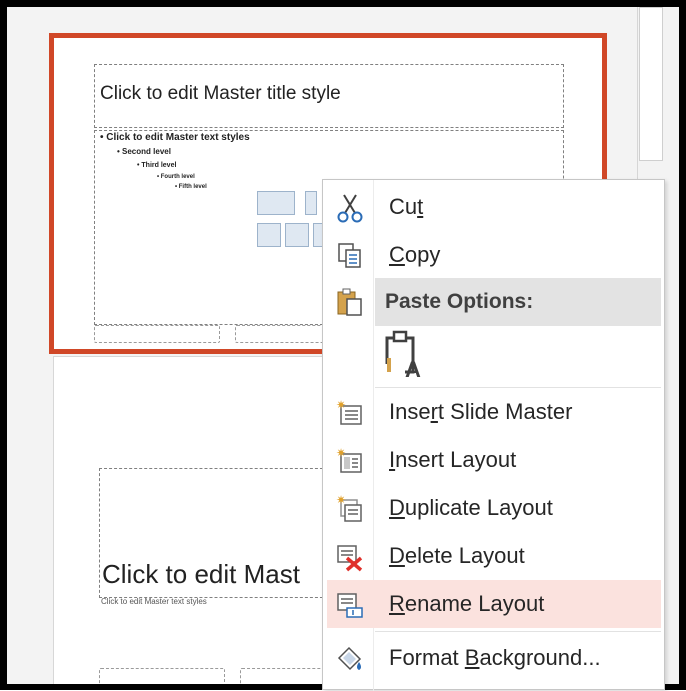  Describe the element at coordinates (350, 558) in the screenshot. I see `delete-layout-icon` at that location.